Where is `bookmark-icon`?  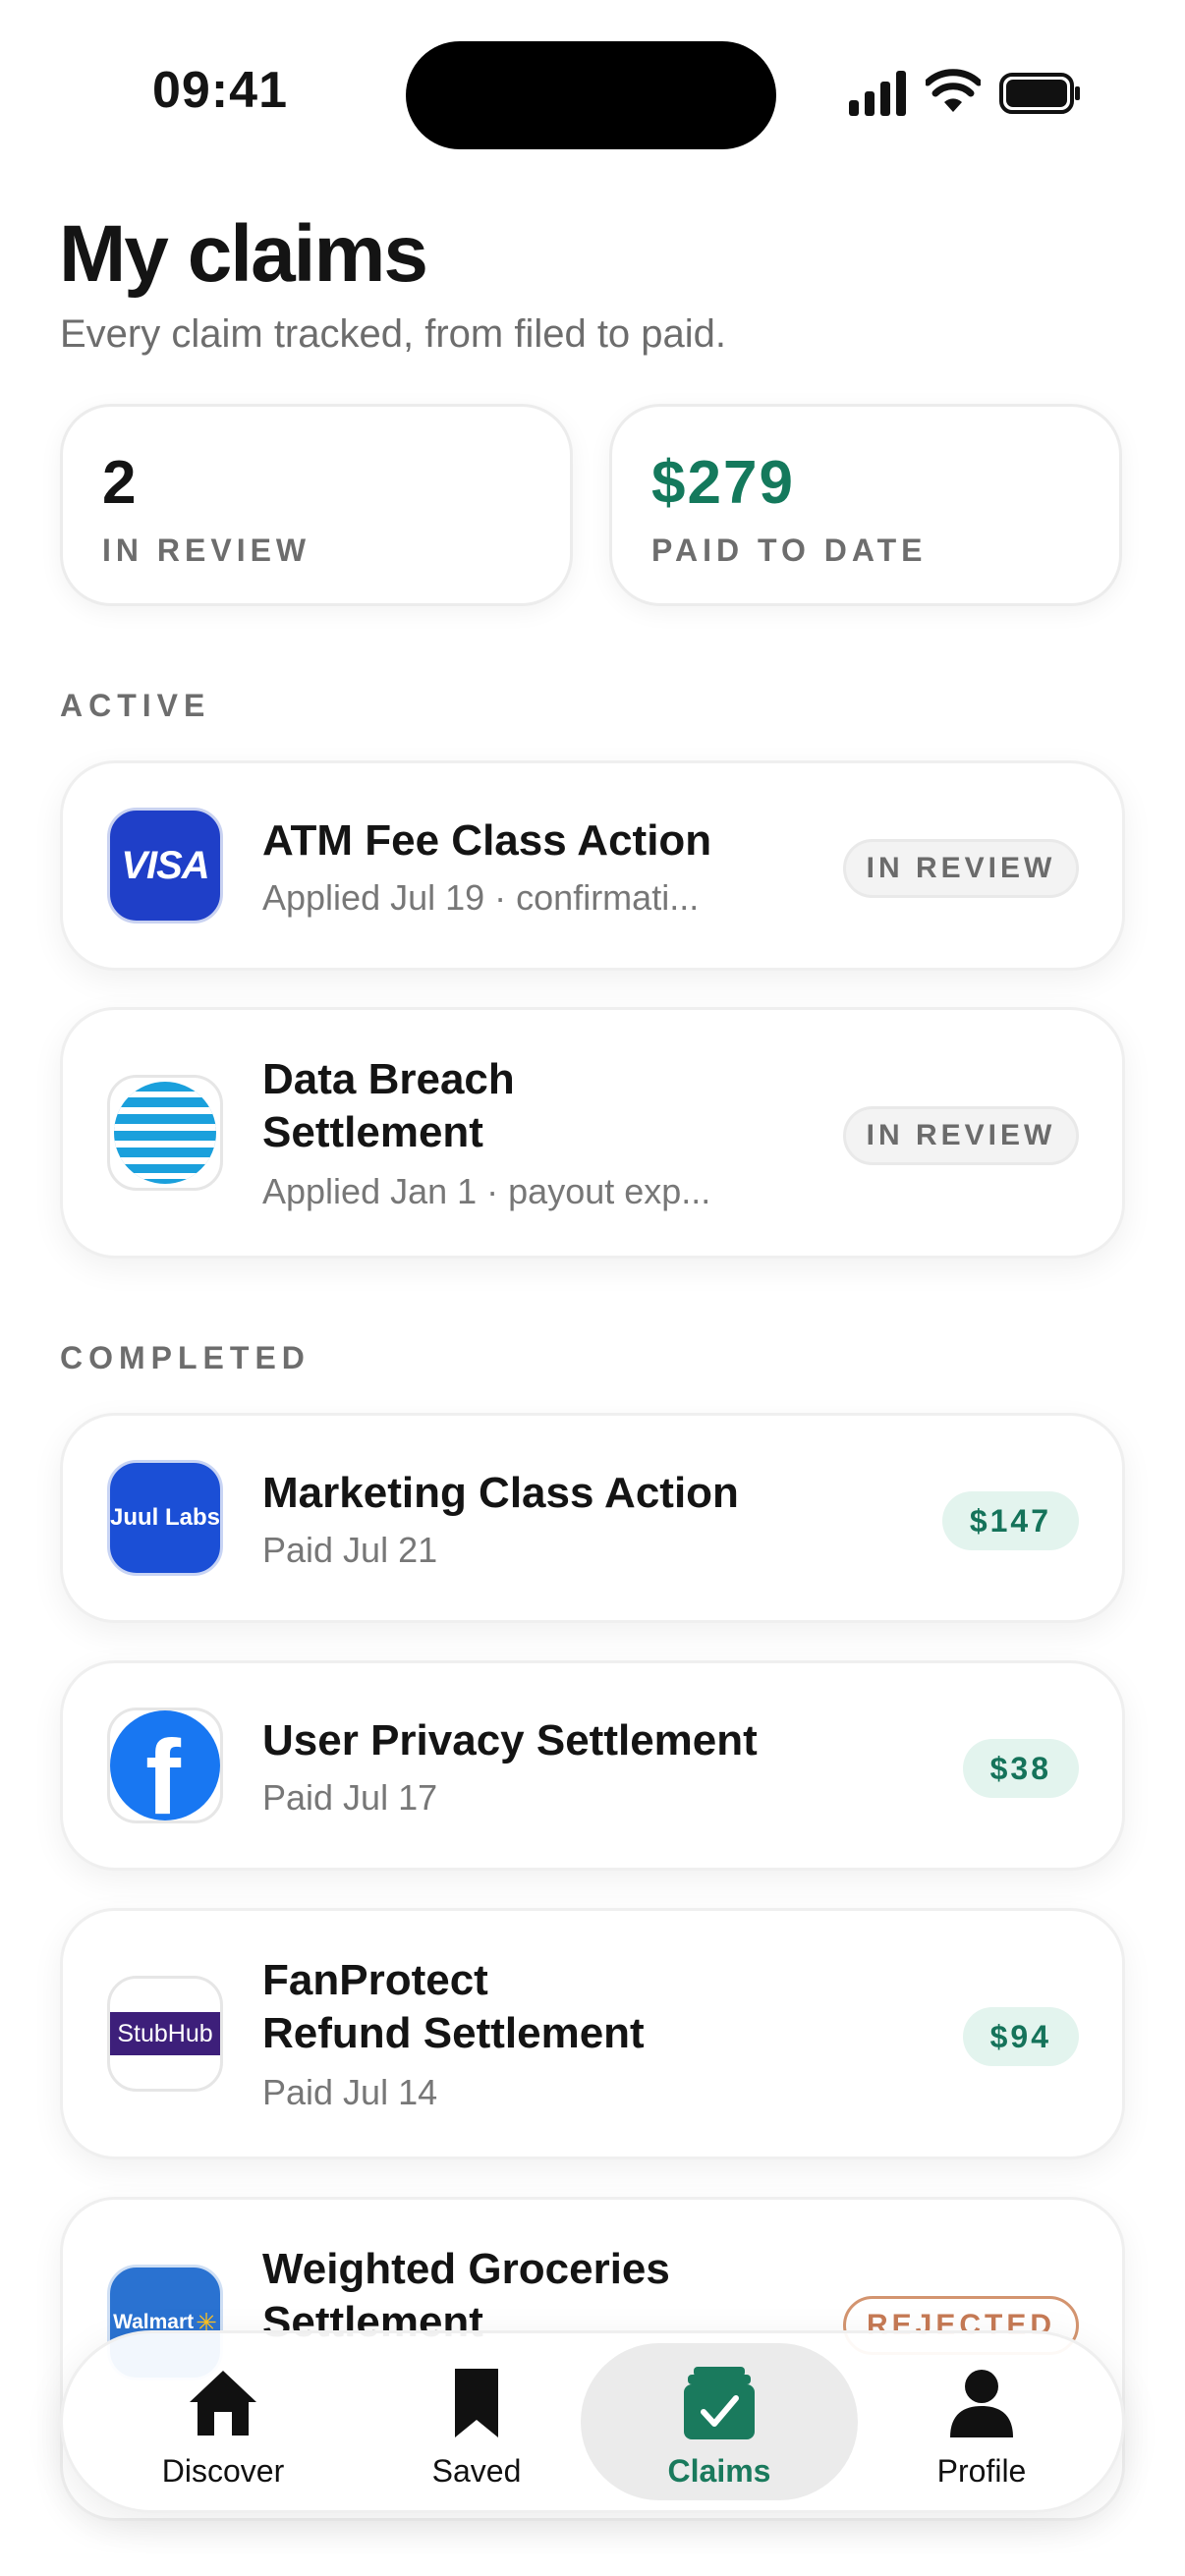
bookmark-icon is located at coordinates (477, 2403).